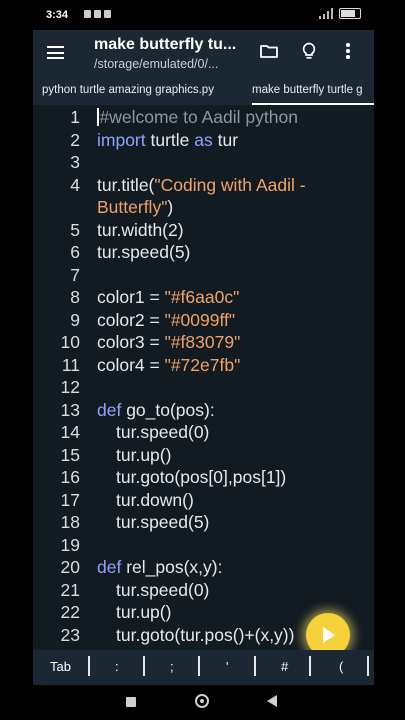 The width and height of the screenshot is (405, 720). I want to click on line-code: tur.down(), so click(155, 499).